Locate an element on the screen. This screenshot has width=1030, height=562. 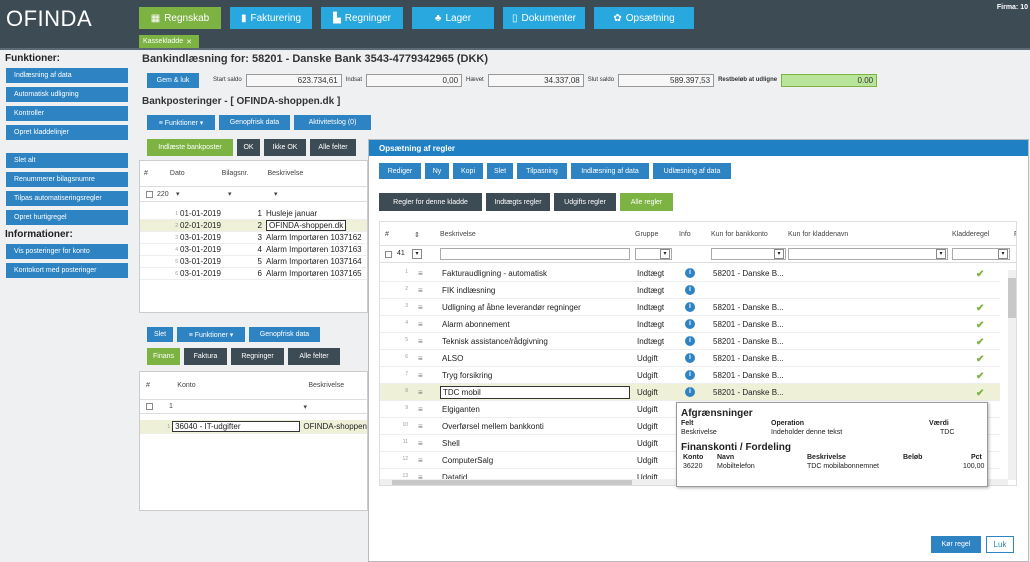
tilpasning-button: Tilpasning is located at coordinates (542, 171).